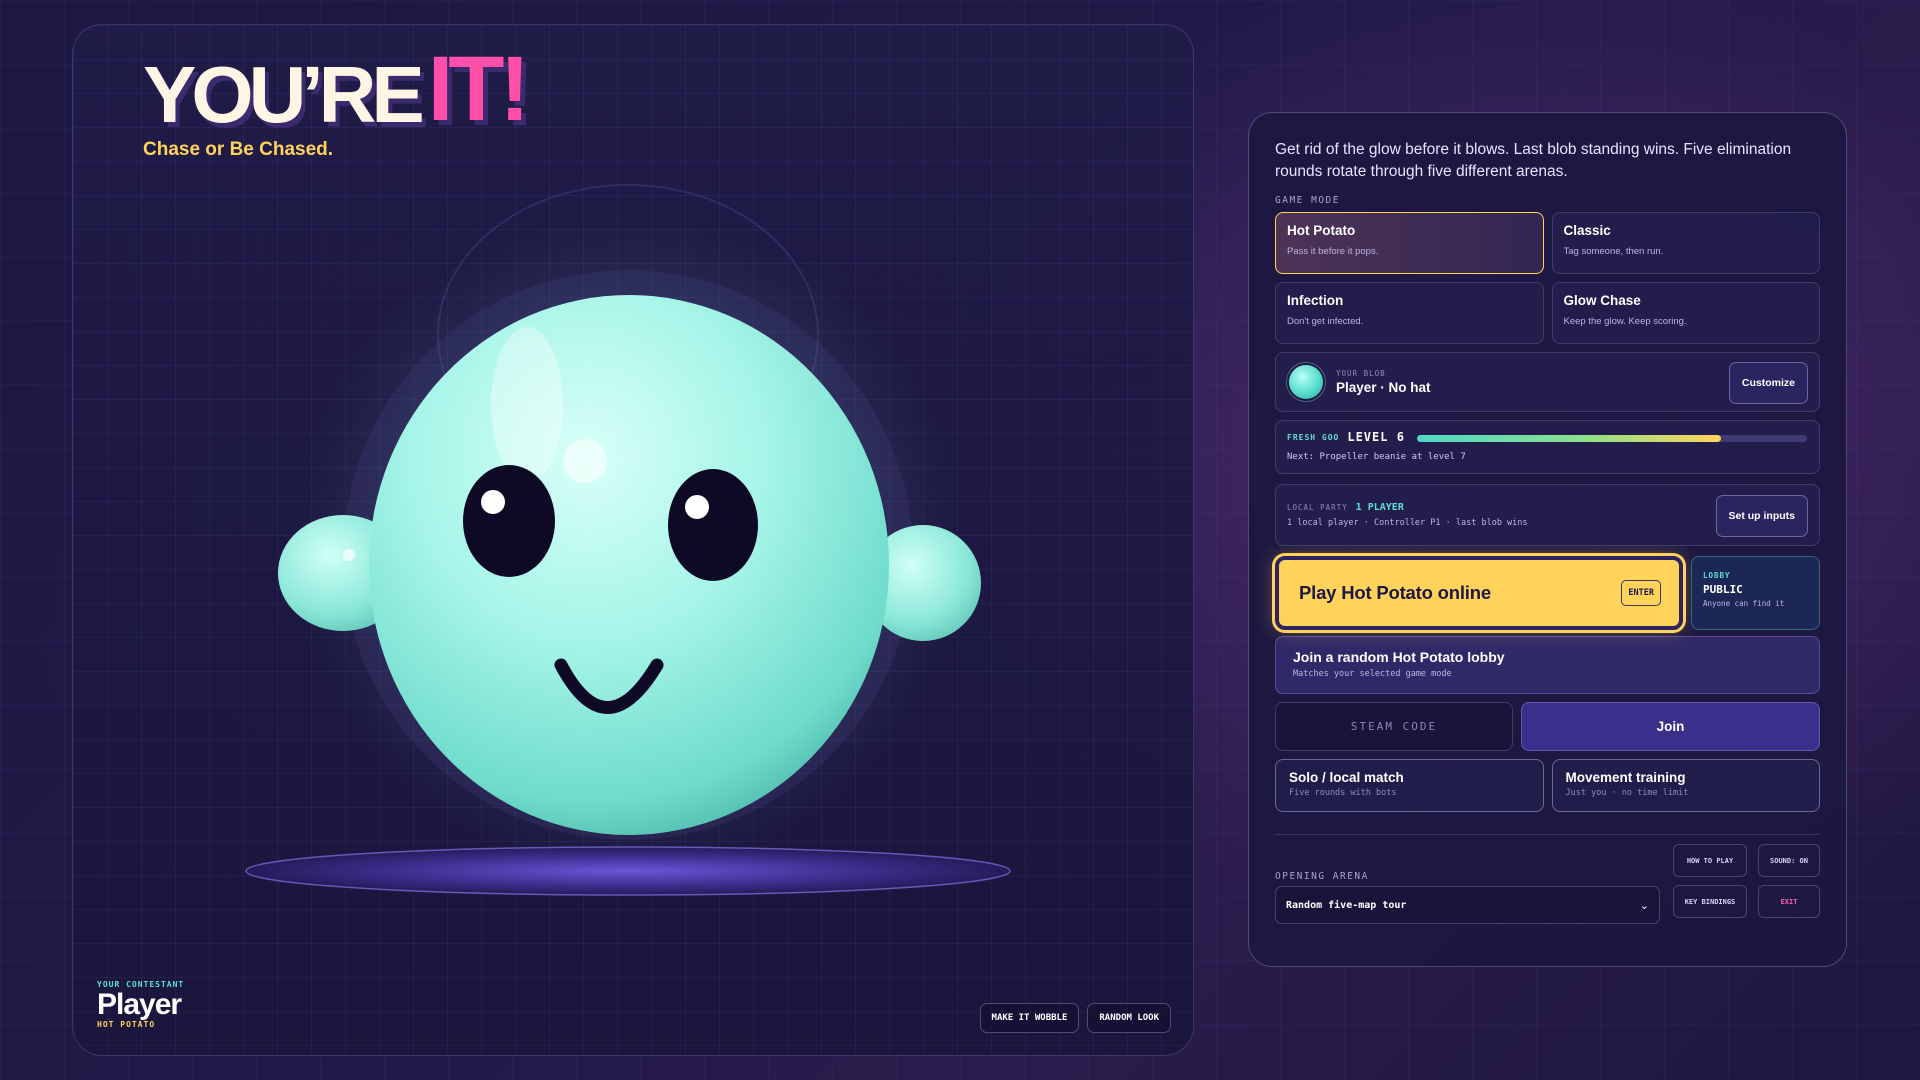 The width and height of the screenshot is (1920, 1080). Describe the element at coordinates (238, 149) in the screenshot. I see `tagline: Chase or Be Chased.` at that location.